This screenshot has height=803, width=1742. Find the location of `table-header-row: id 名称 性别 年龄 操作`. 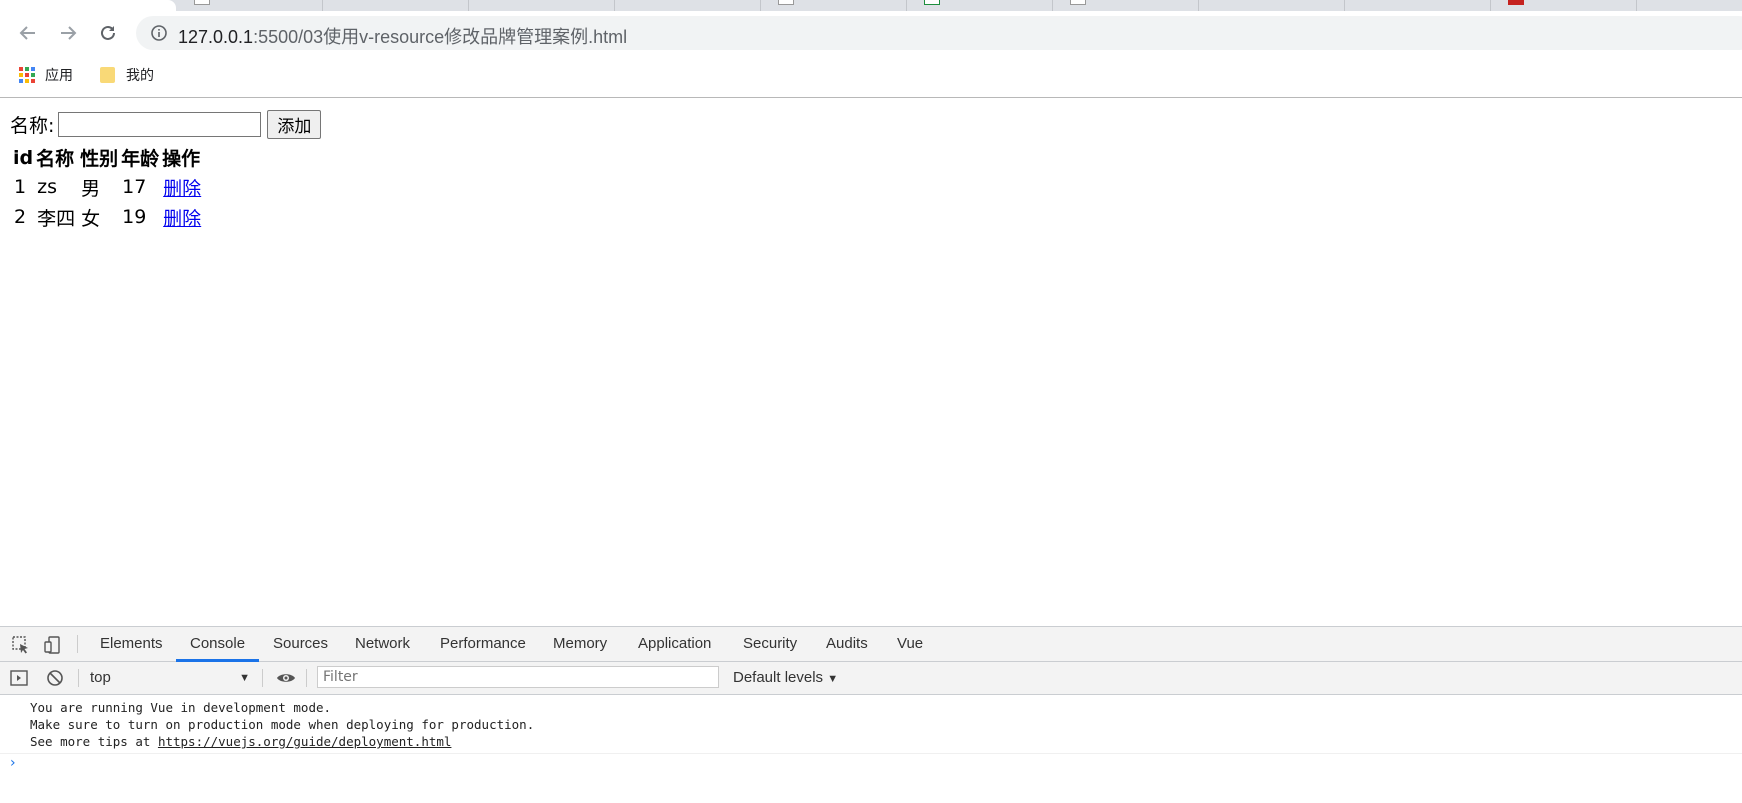

table-header-row: id 名称 性别 年龄 操作 is located at coordinates (108, 157).